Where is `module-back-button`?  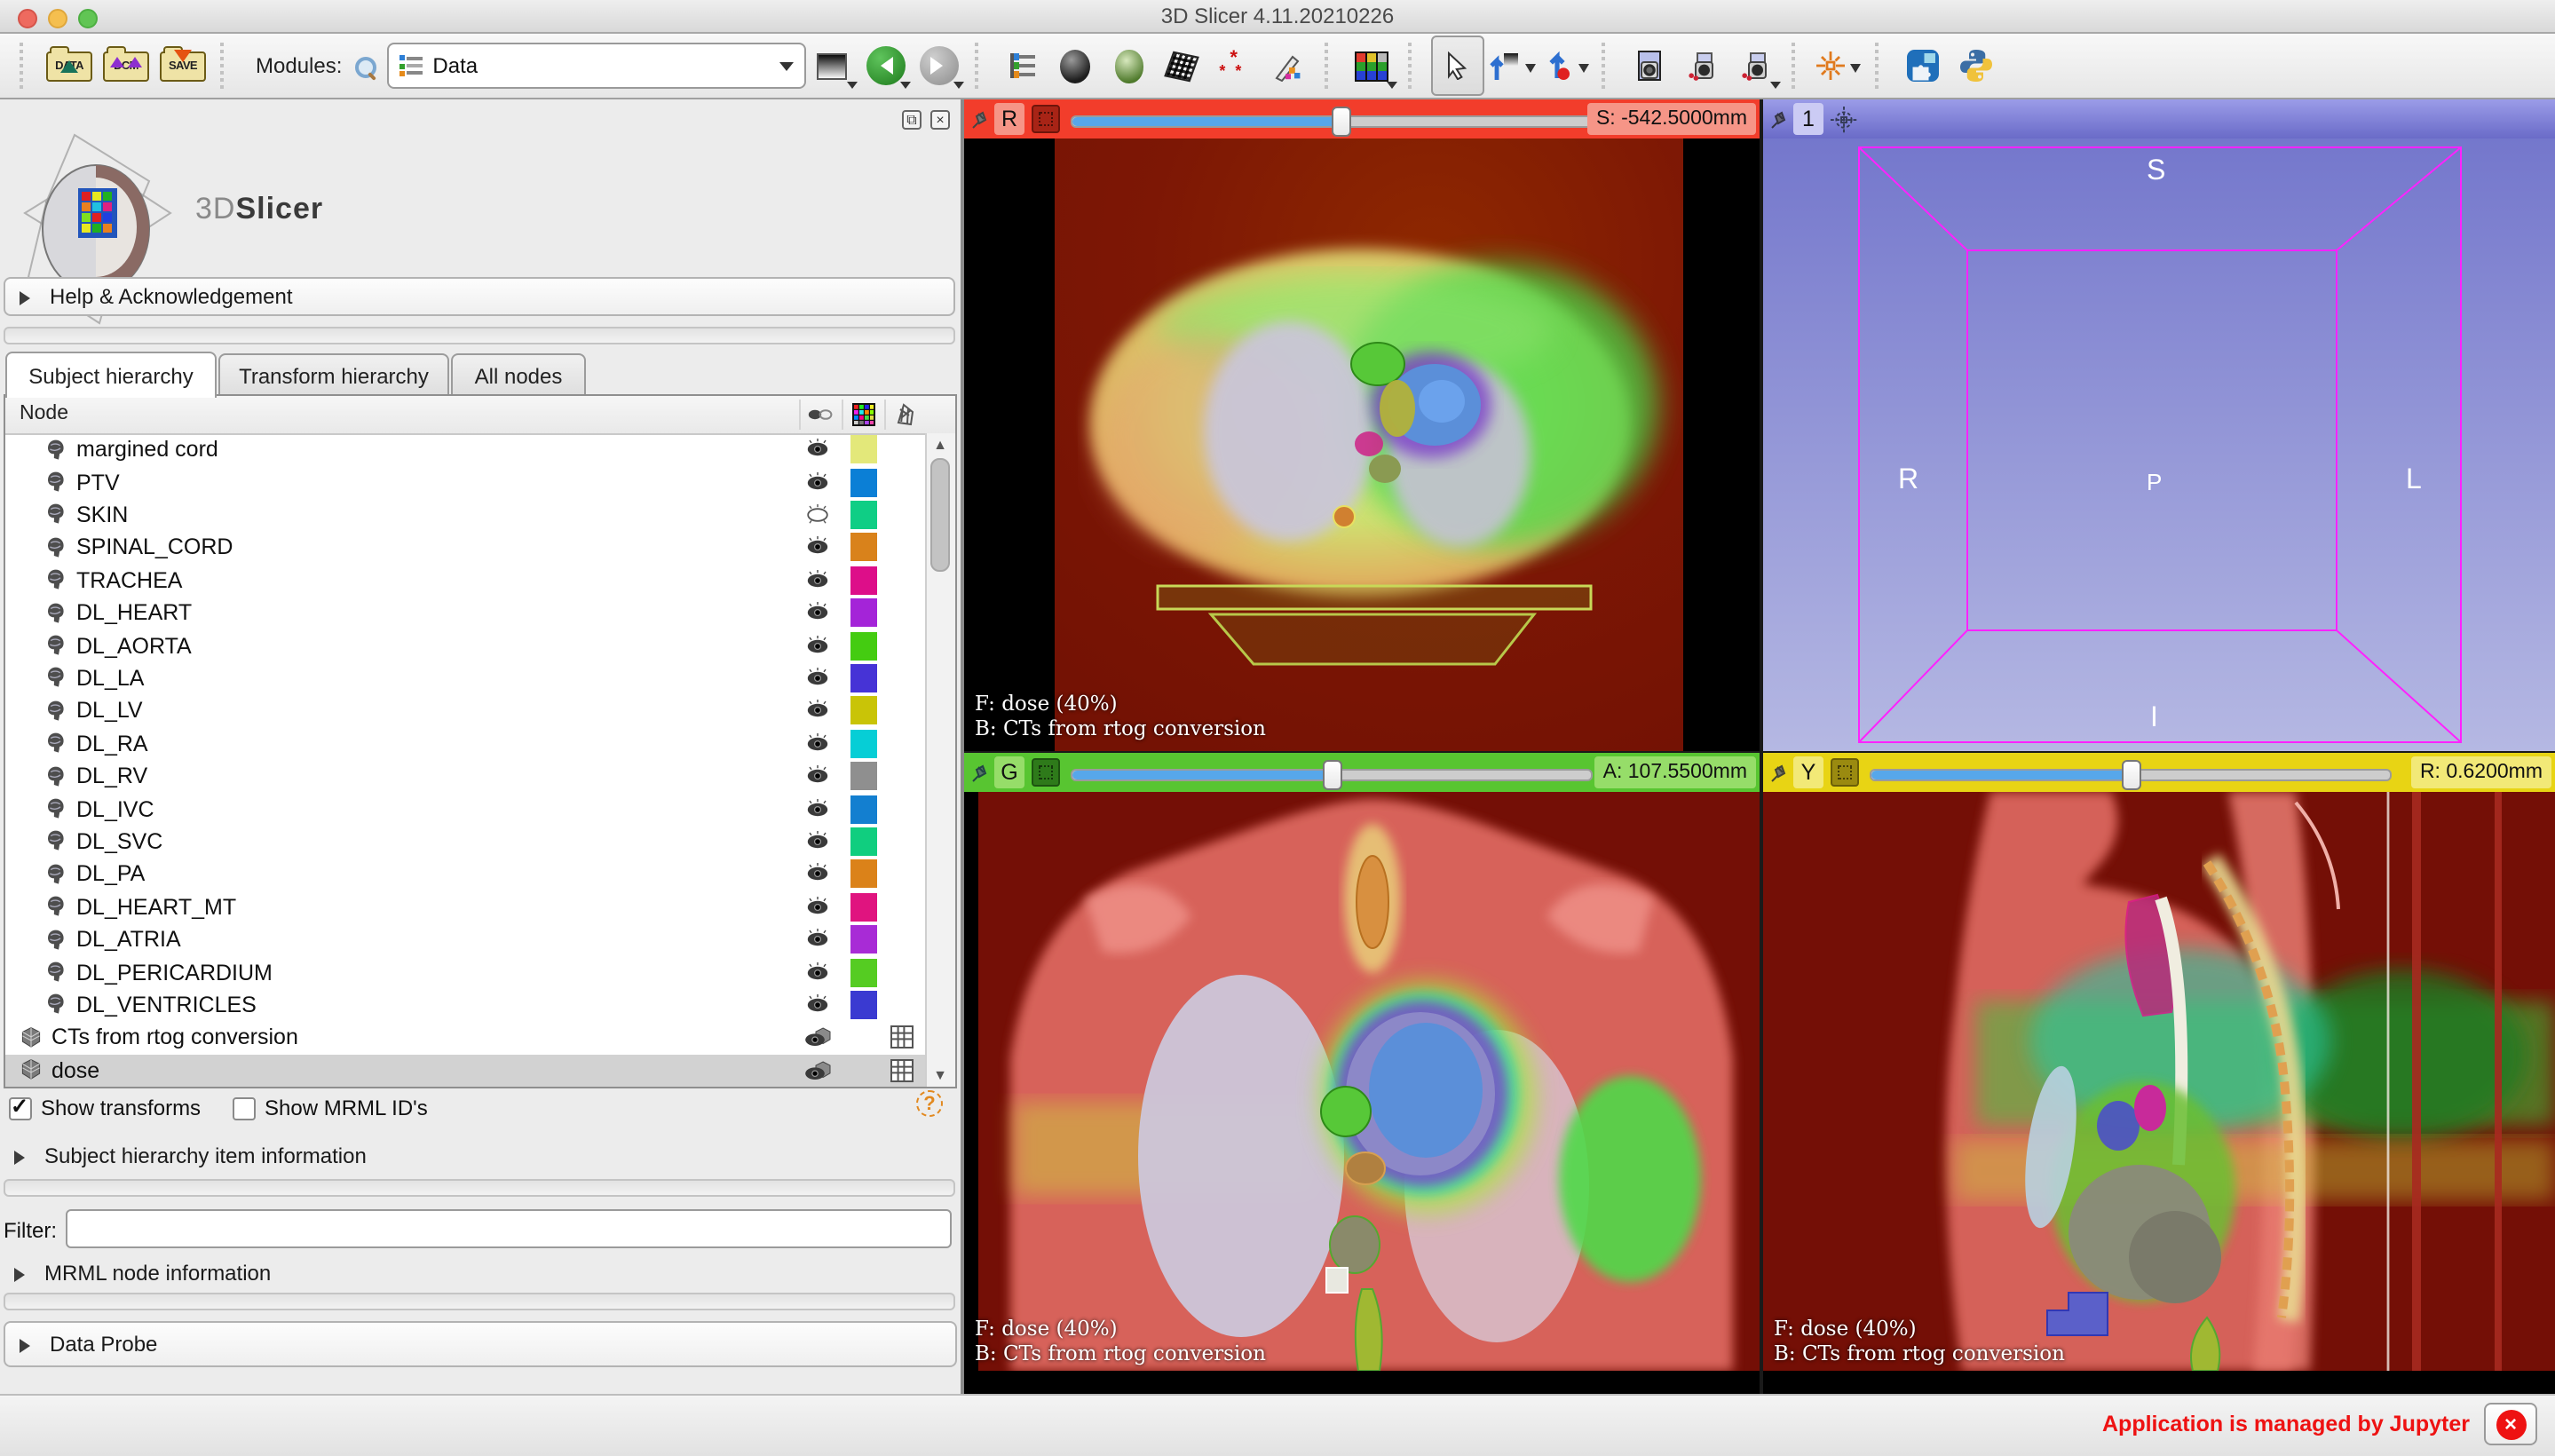 module-back-button is located at coordinates (885, 65).